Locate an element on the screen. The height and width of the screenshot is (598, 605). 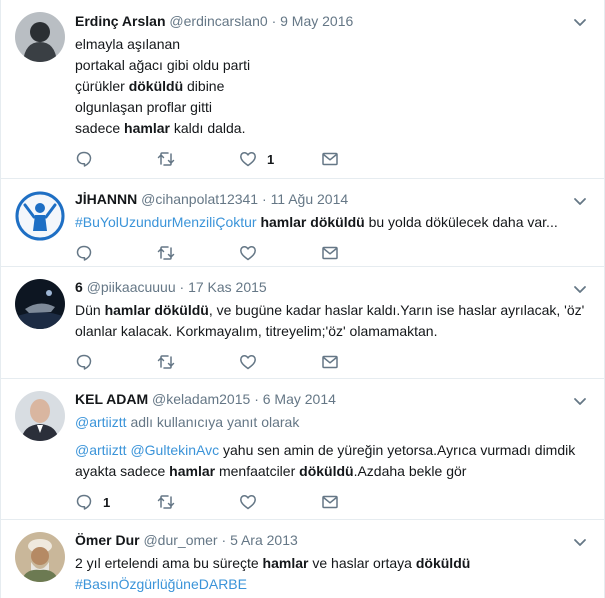
hashtag-or-mention-link: @artiiztt @GultekinAvc is located at coordinates (147, 450).